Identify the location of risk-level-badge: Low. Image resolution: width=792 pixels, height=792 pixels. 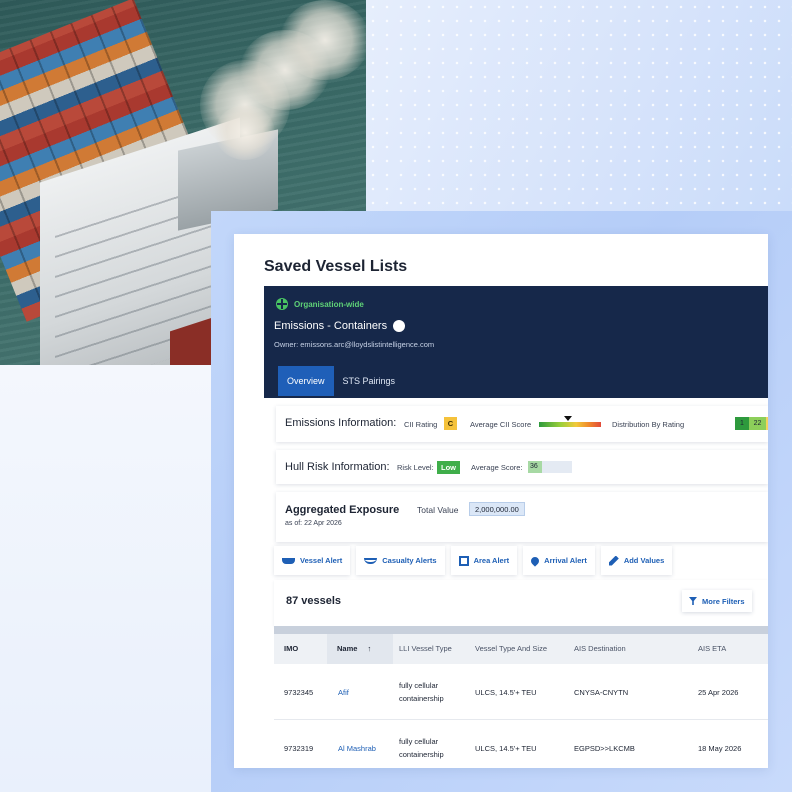
(448, 467).